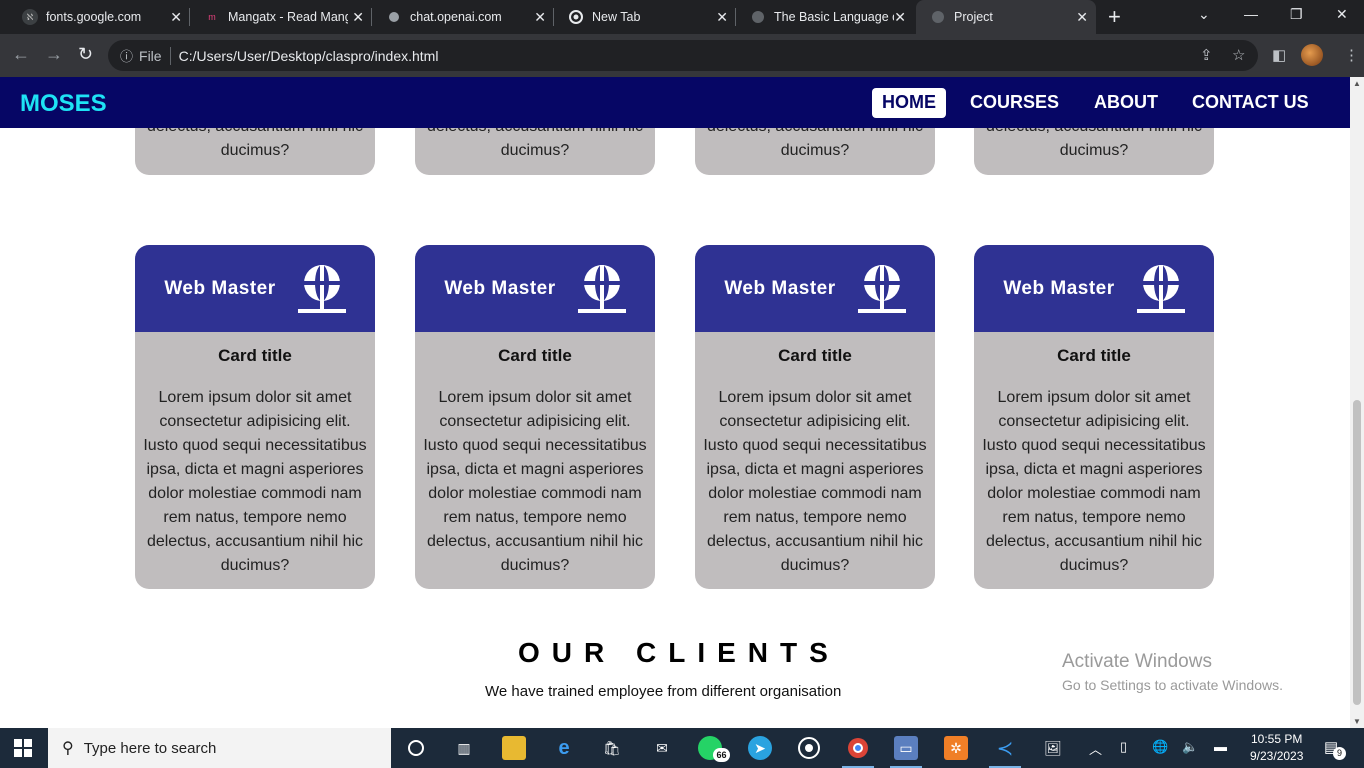  I want to click on battery-icon: ▯, so click(1123, 747).